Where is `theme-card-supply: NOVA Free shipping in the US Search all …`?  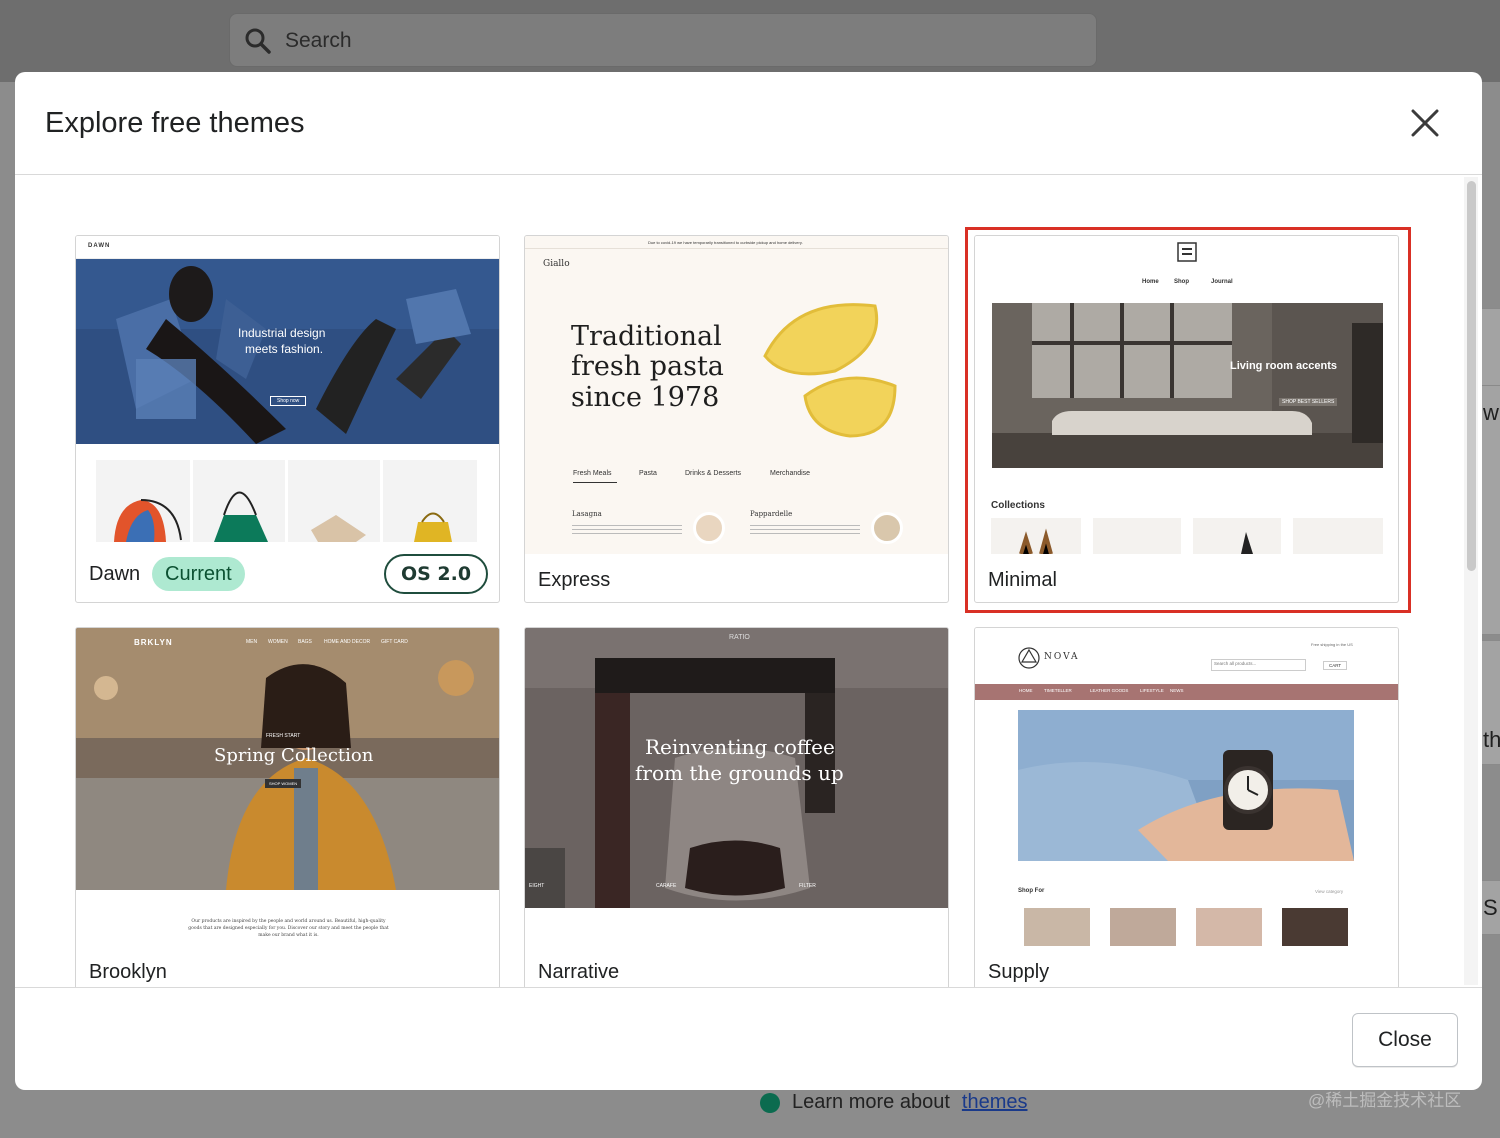 theme-card-supply: NOVA Free shipping in the US Search all … is located at coordinates (1186, 807).